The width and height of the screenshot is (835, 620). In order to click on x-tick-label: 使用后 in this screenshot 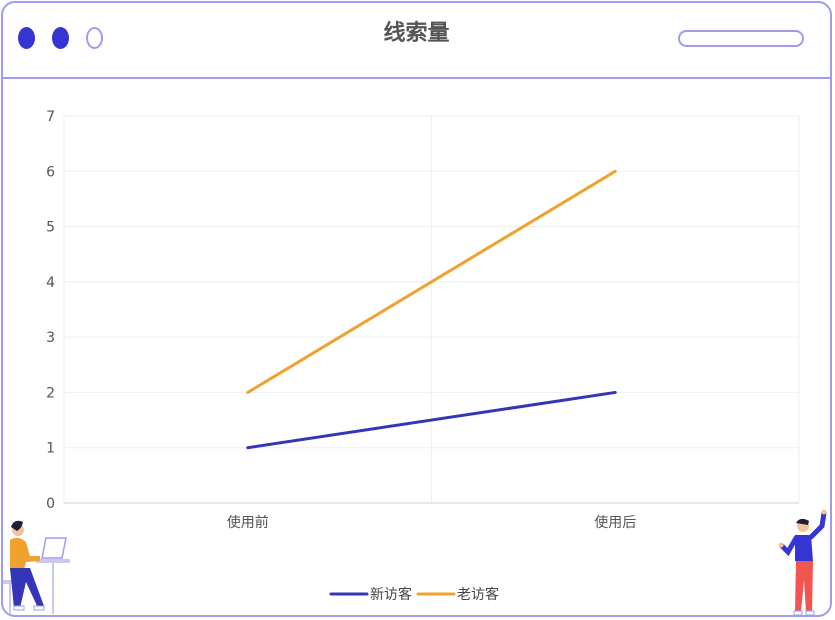, I will do `click(615, 522)`.